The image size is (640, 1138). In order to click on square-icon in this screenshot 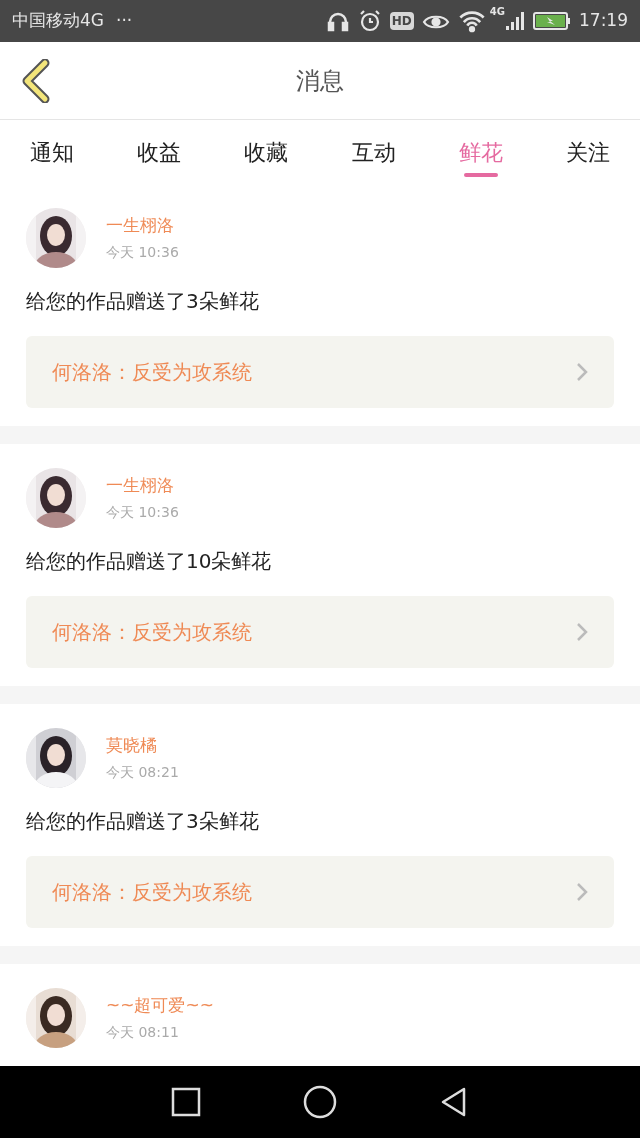, I will do `click(186, 1102)`.